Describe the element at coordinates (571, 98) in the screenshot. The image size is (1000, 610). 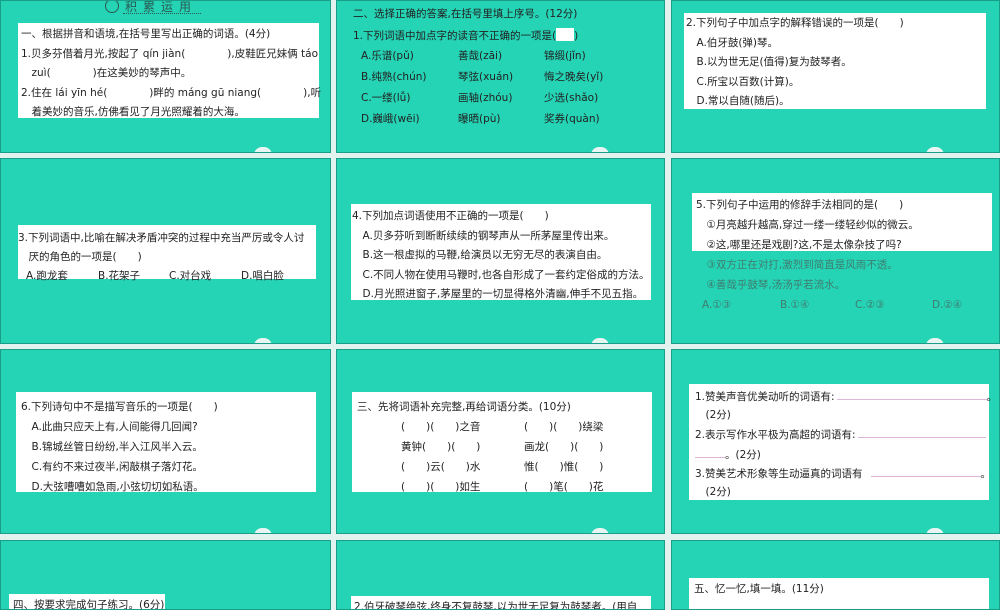
I see `option: 少选(shǎo)` at that location.